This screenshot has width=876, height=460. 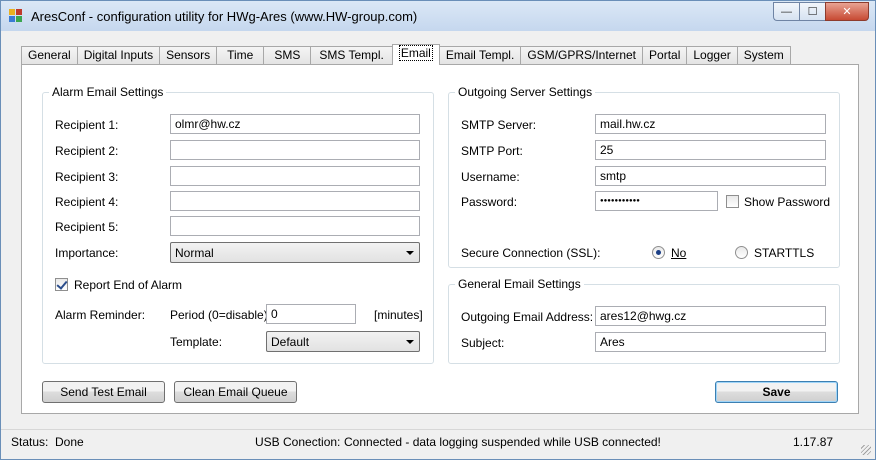 I want to click on tab-sms: SMS, so click(x=287, y=55).